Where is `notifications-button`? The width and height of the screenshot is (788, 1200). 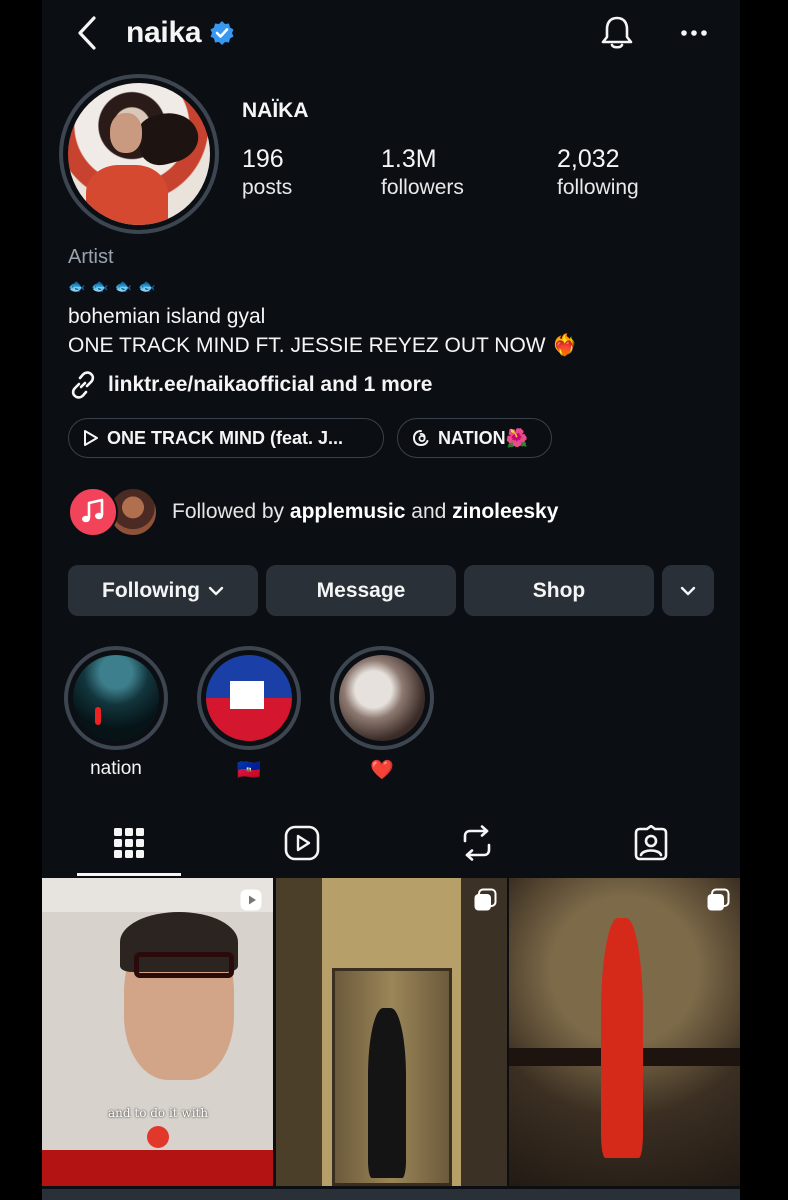
notifications-button is located at coordinates (617, 33).